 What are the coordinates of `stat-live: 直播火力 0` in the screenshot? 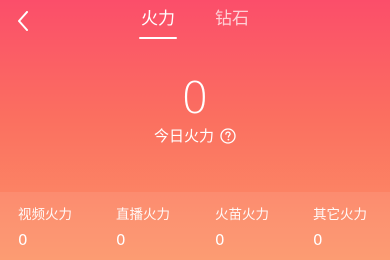 It's located at (143, 228).